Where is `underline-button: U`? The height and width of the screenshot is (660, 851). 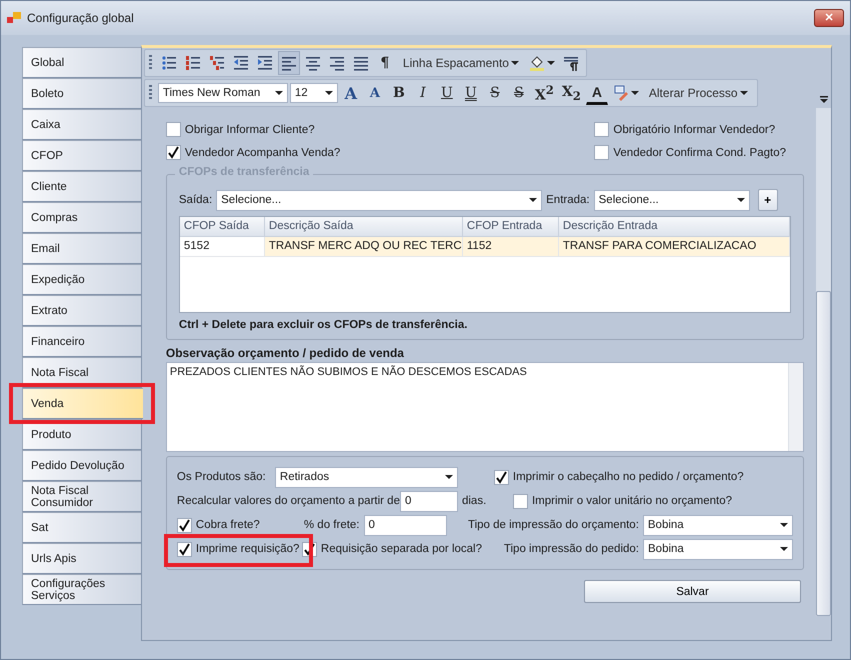 underline-button: U is located at coordinates (447, 93).